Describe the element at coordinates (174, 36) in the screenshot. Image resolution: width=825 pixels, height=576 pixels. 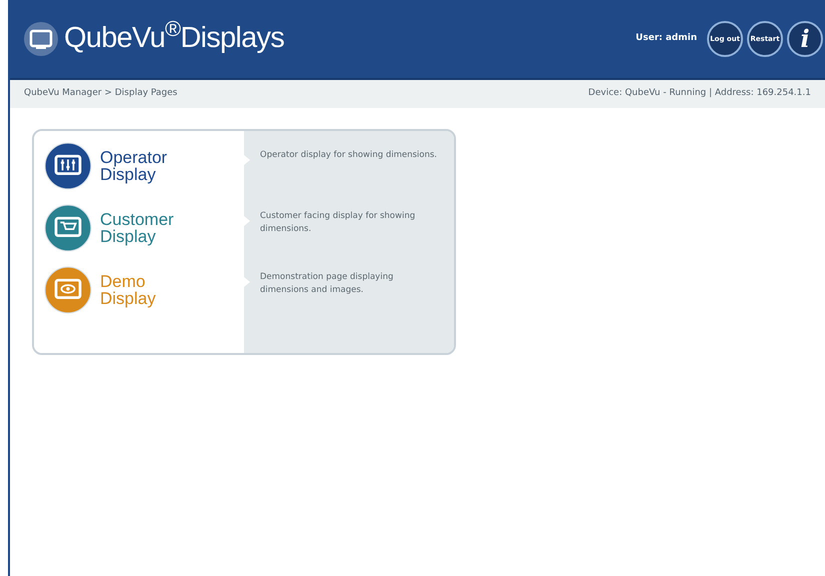
I see `app-title: QubeVu$^{®}$Displays` at that location.